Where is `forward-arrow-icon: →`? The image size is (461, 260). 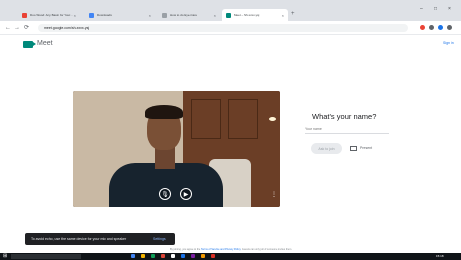
forward-arrow-icon: → is located at coordinates (17, 28).